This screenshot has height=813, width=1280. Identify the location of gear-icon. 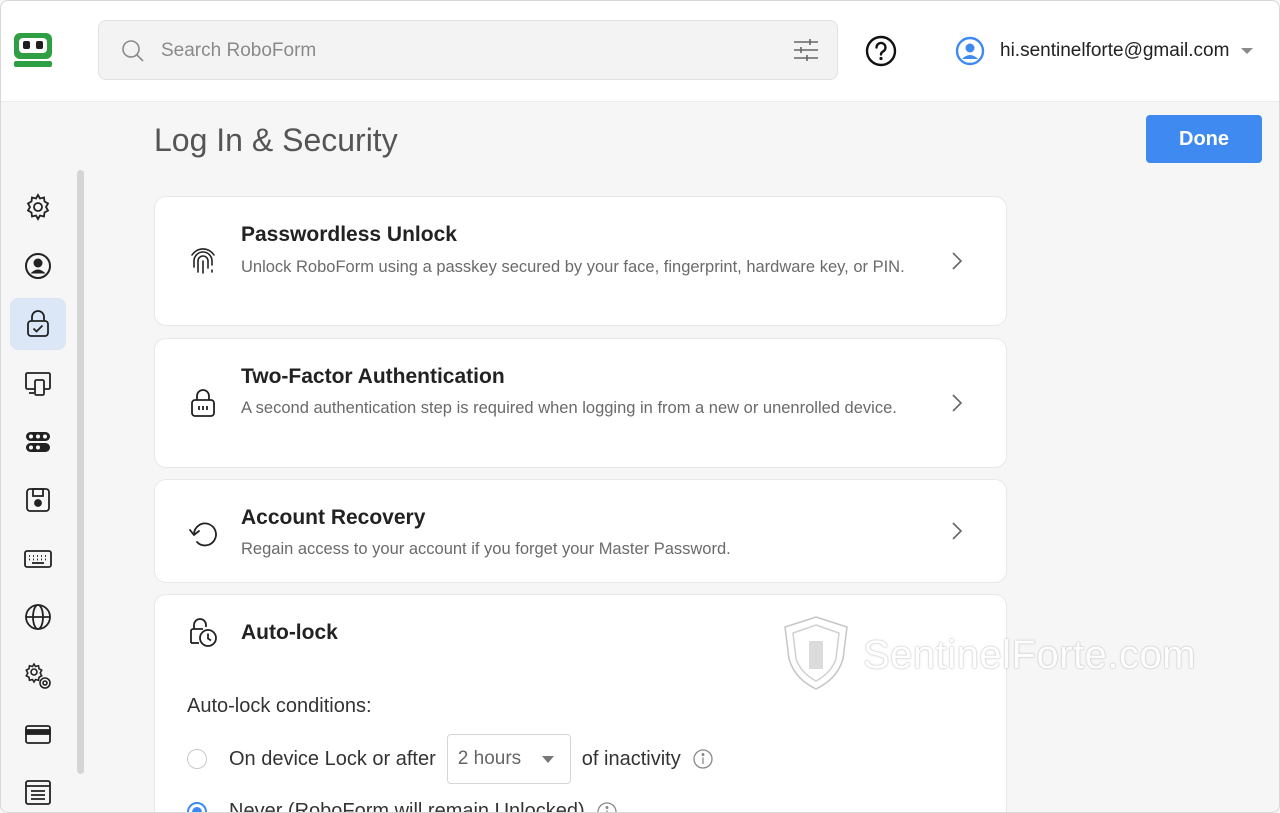
(38, 207).